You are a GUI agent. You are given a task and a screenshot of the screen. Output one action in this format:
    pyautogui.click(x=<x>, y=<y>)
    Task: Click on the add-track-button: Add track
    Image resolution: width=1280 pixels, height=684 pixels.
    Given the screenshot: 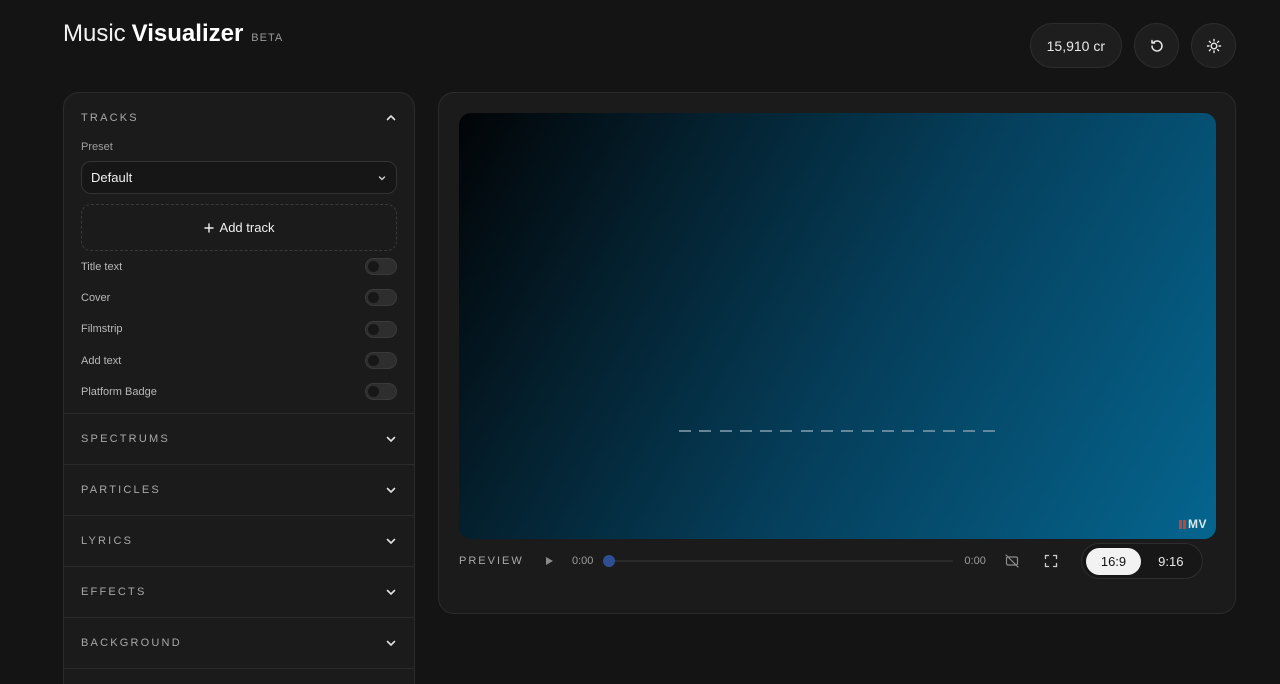 What is the action you would take?
    pyautogui.click(x=239, y=227)
    